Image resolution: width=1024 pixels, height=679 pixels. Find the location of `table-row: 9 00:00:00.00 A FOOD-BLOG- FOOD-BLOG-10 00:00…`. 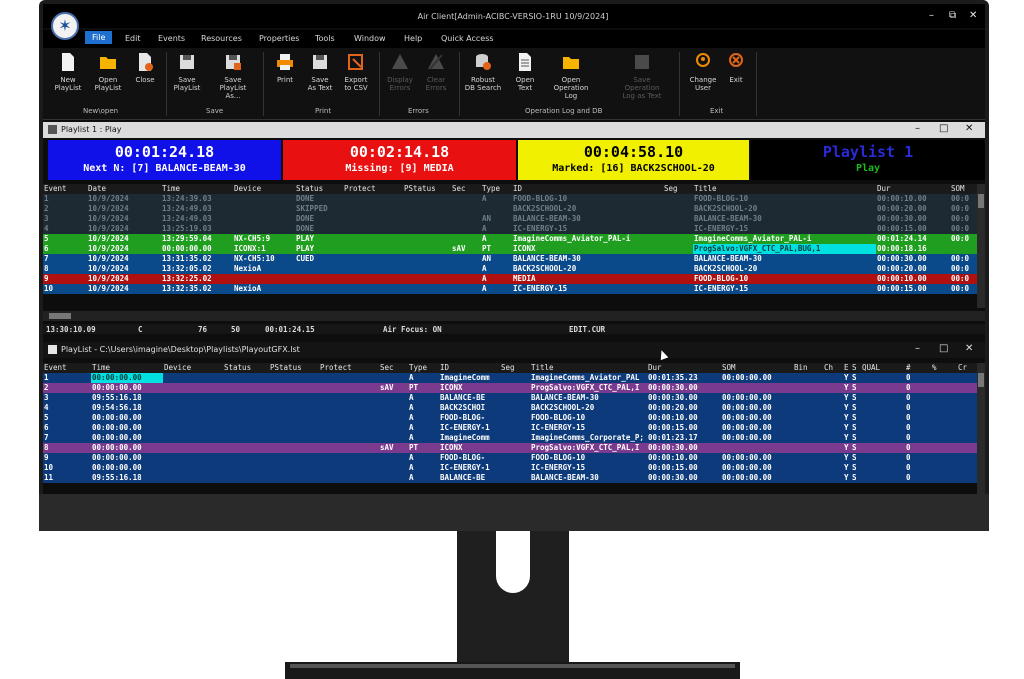

table-row: 9 00:00:00.00 A FOOD-BLOG- FOOD-BLOG-10 00:00… is located at coordinates (510, 458).